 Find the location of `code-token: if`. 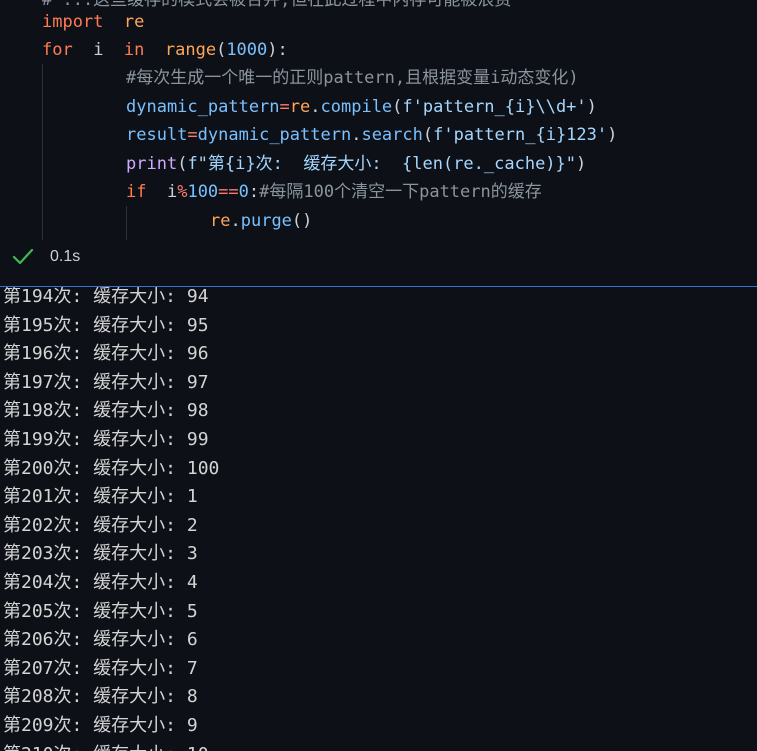

code-token: if is located at coordinates (136, 192).